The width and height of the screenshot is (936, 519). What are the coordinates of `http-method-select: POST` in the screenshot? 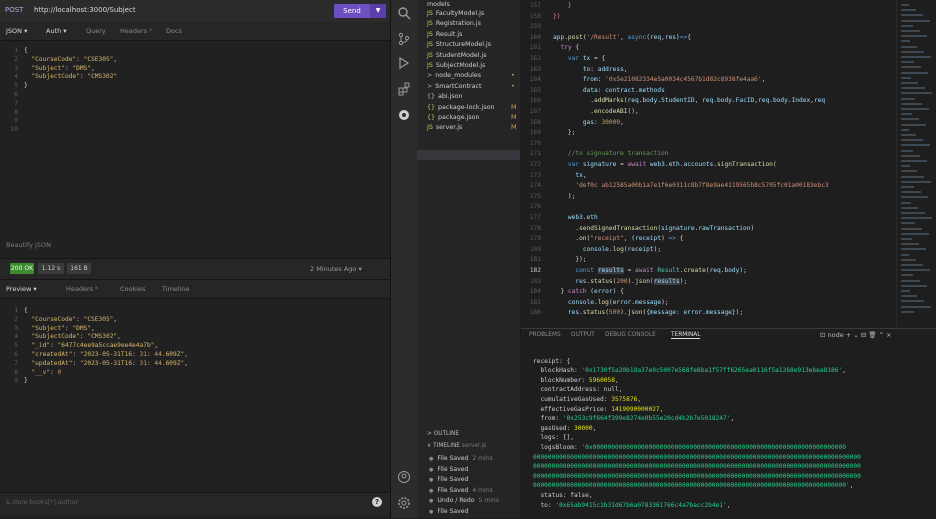 It's located at (14, 10).